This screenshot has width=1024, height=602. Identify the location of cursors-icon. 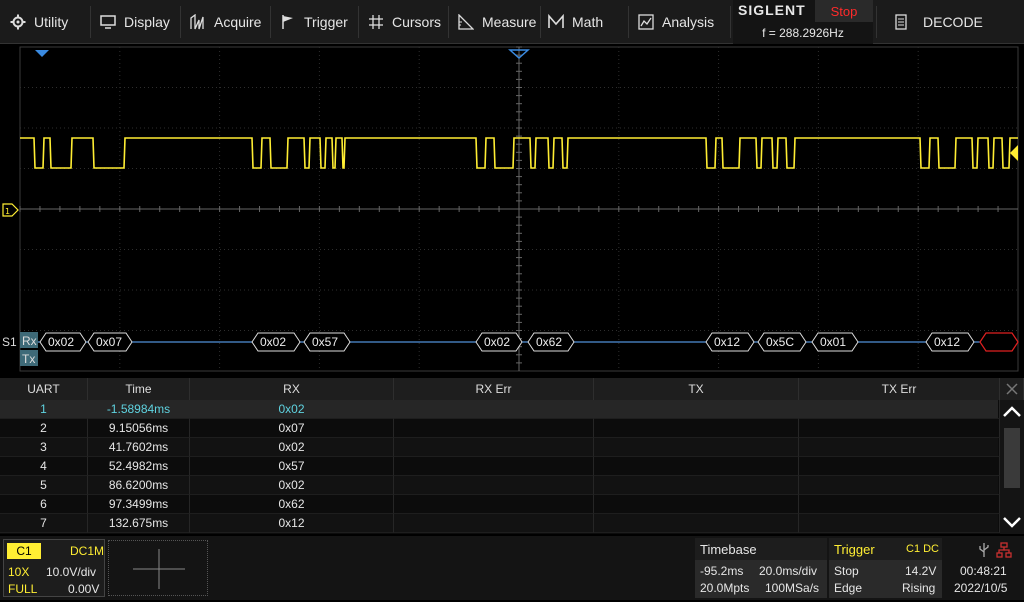
(376, 22).